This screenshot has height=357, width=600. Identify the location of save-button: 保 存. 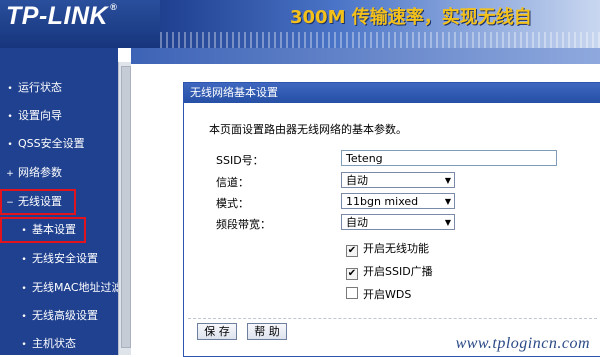
(217, 331).